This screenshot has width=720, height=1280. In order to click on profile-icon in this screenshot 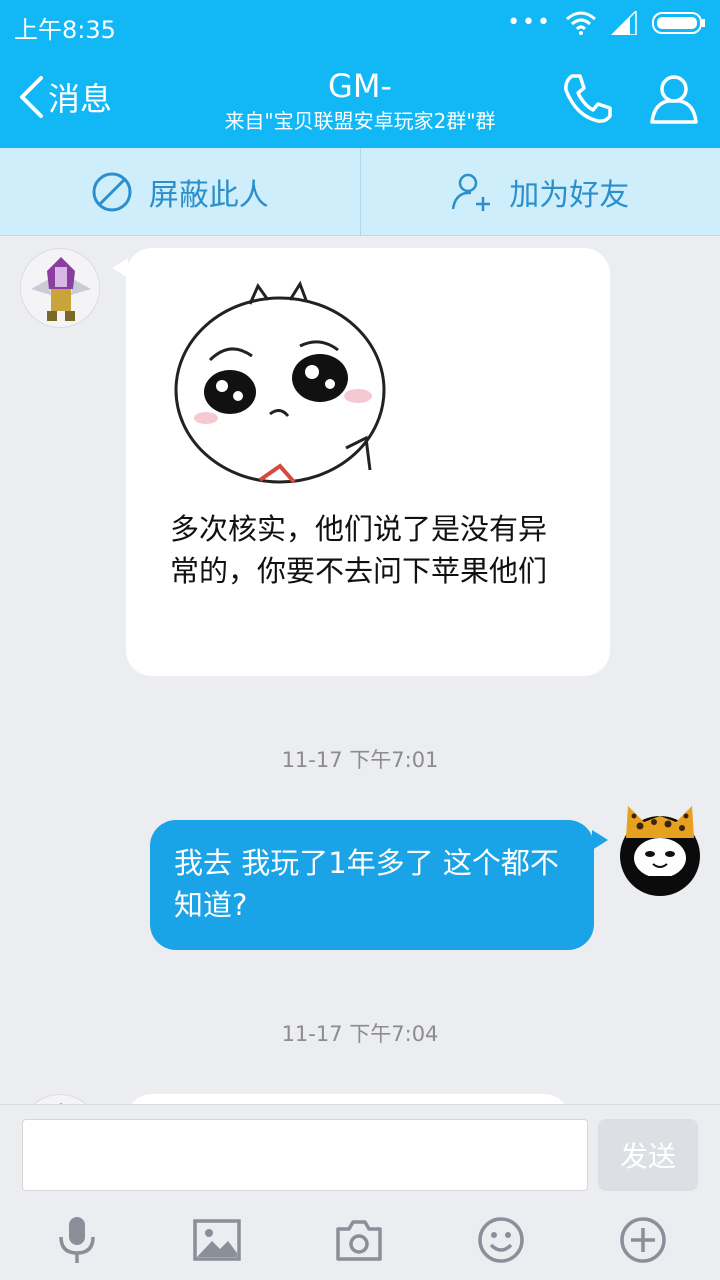, I will do `click(674, 99)`.